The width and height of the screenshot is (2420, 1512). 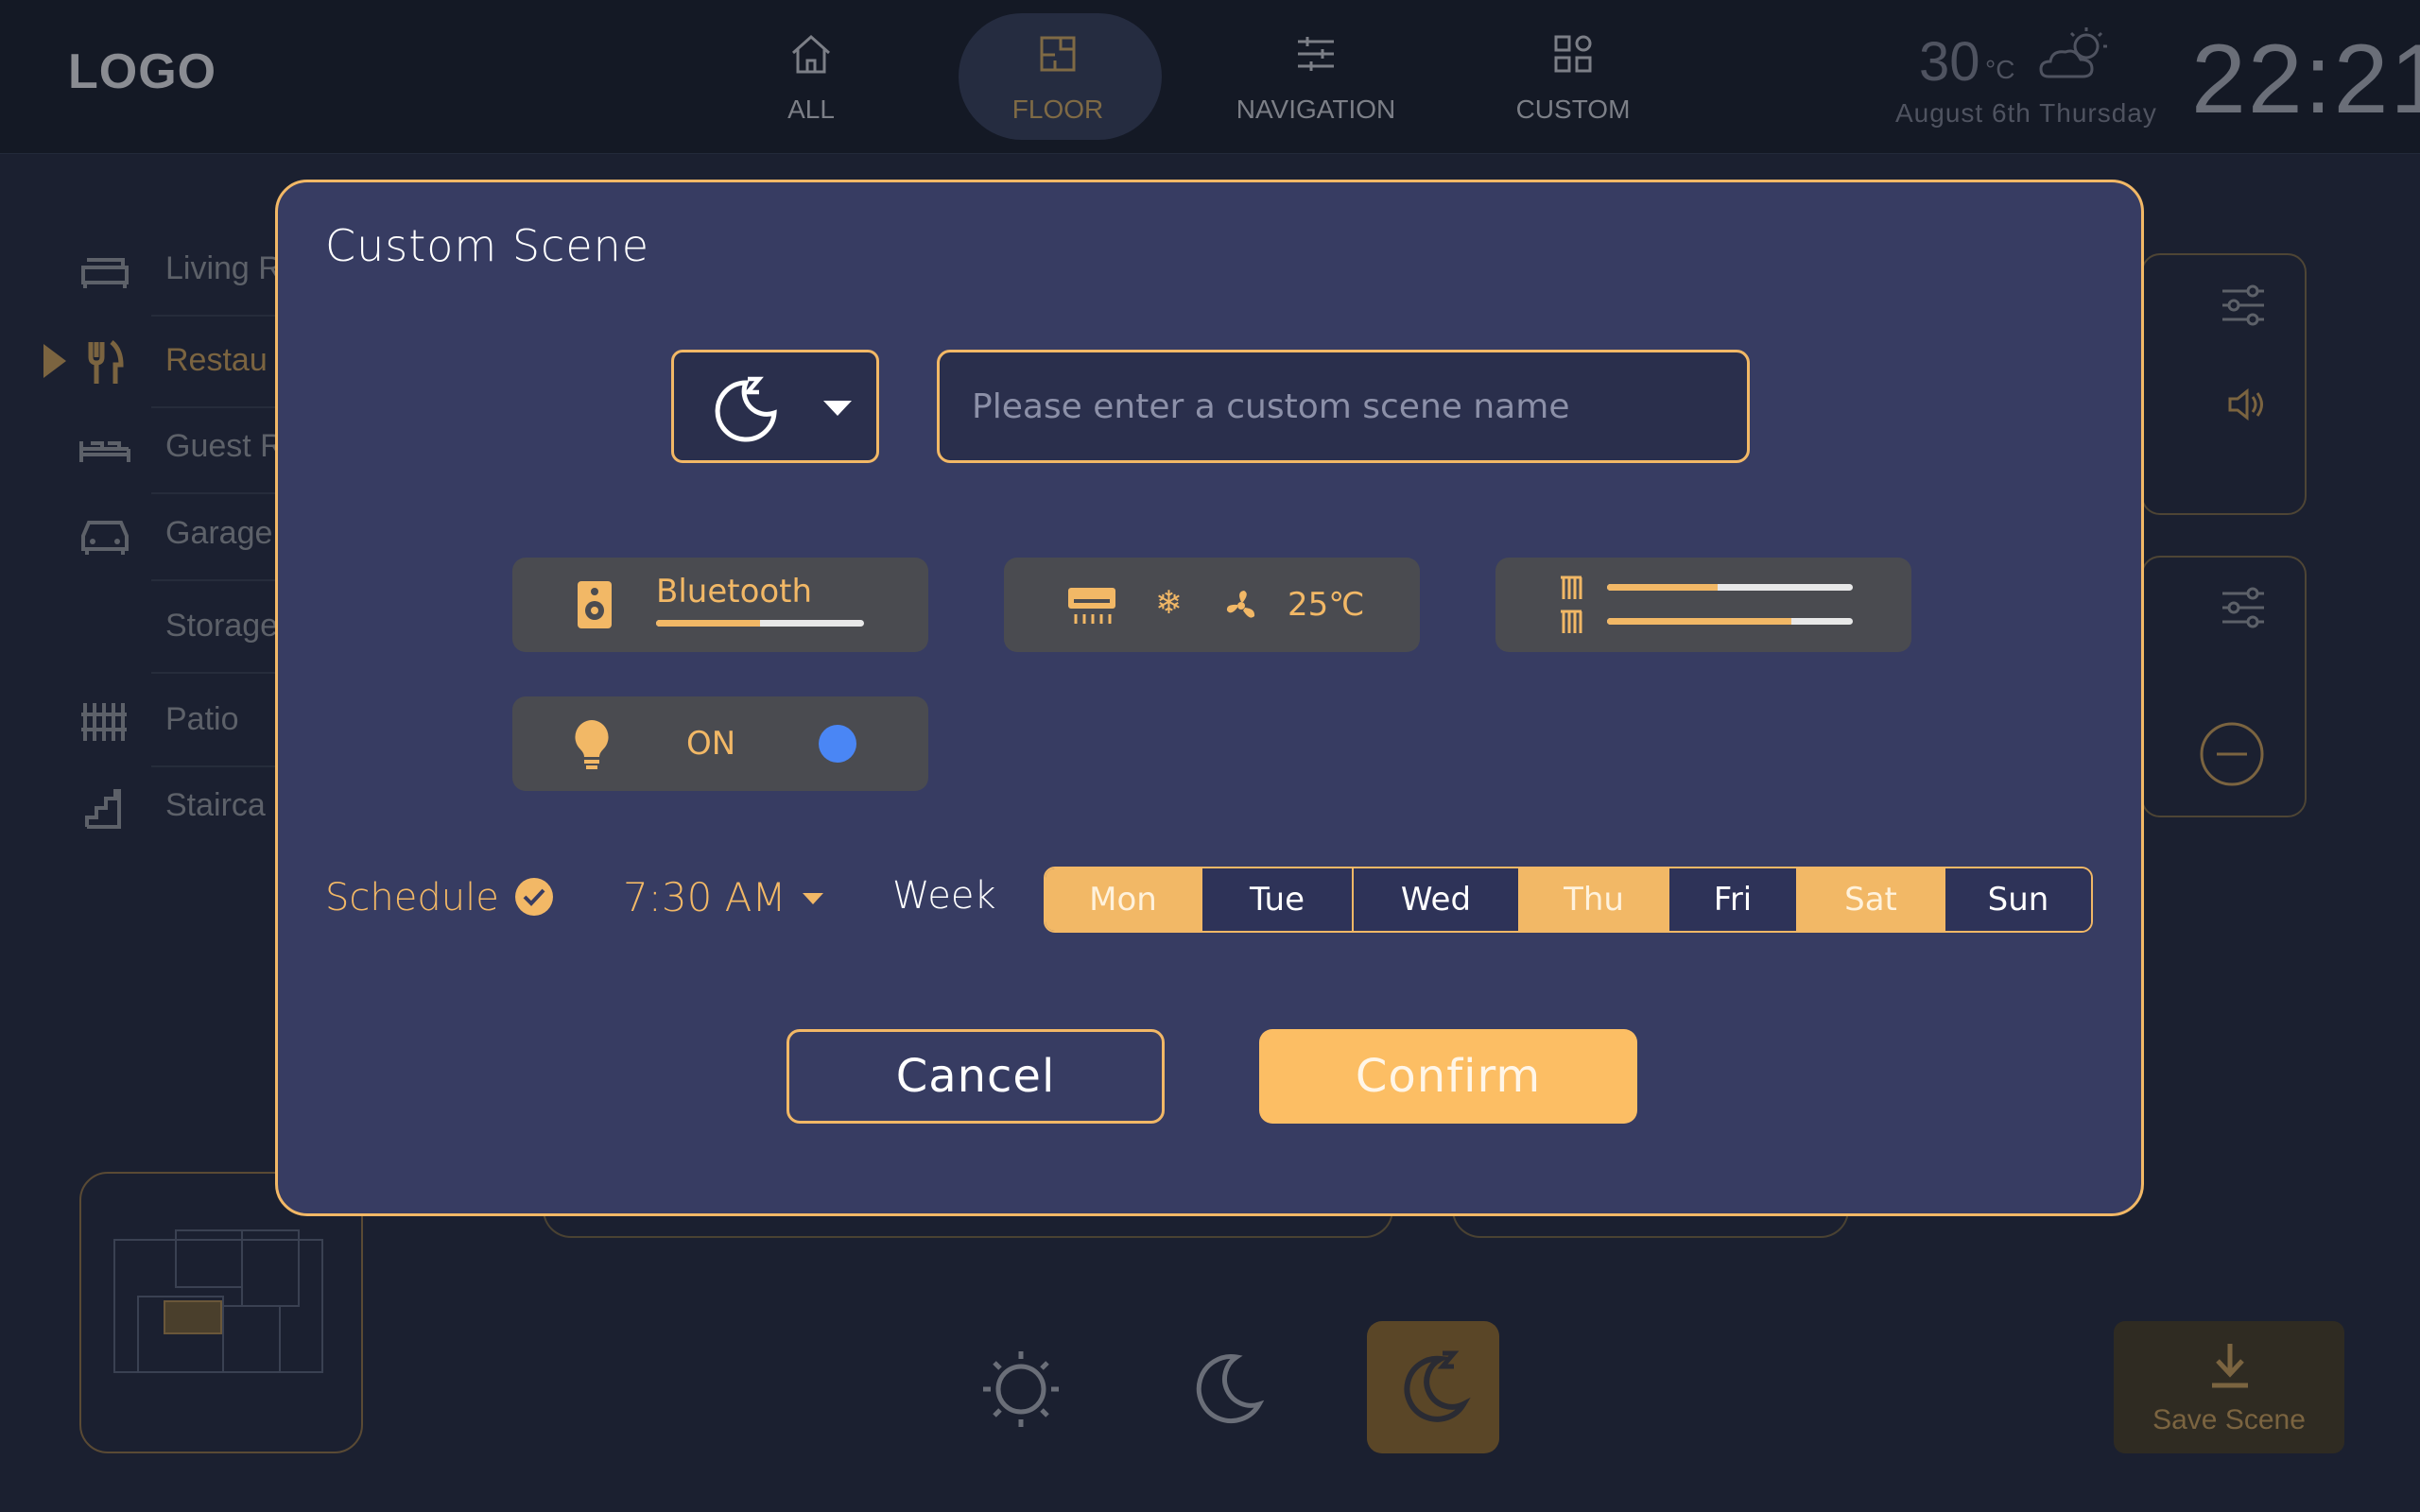 I want to click on save-scene-label: Save Scene, so click(x=2229, y=1419).